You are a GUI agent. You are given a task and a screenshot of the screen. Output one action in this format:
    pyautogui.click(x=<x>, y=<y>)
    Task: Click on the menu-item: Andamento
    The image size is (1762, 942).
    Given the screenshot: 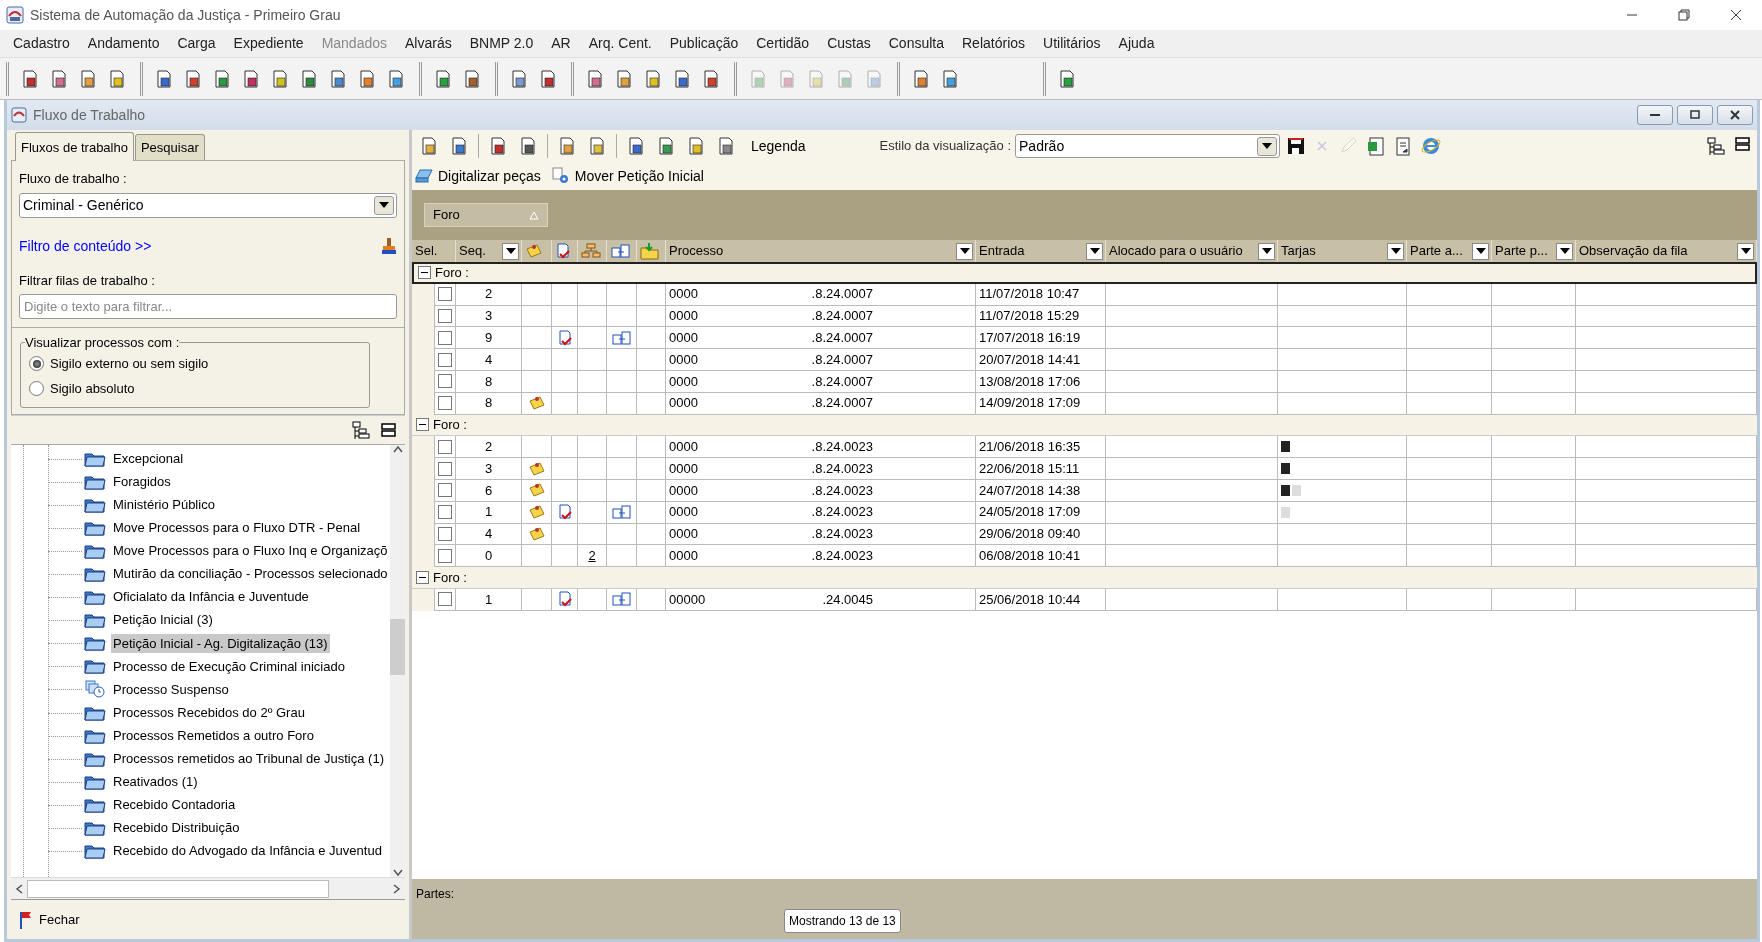 What is the action you would take?
    pyautogui.click(x=123, y=43)
    